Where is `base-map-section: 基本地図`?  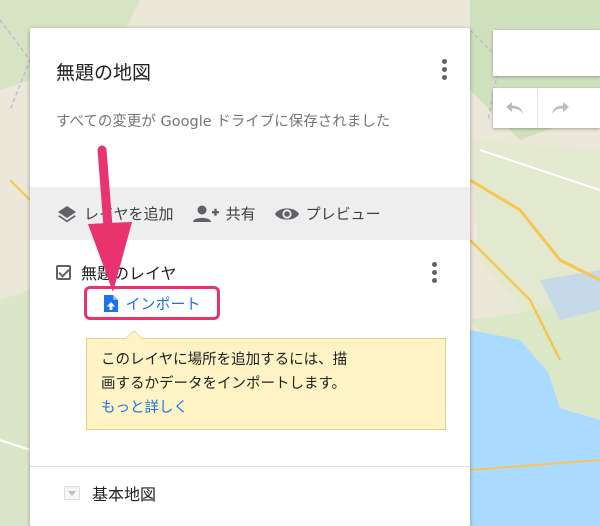
base-map-section: 基本地図 is located at coordinates (110, 493).